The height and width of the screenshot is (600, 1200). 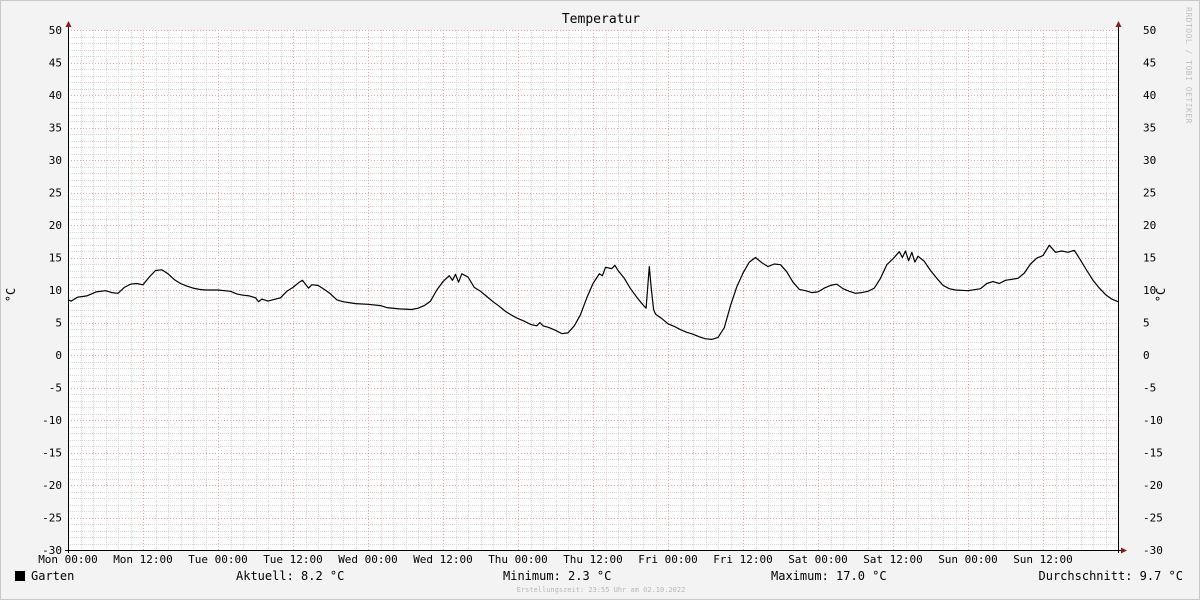 I want to click on y-tick-label-left: -20, so click(x=52, y=485).